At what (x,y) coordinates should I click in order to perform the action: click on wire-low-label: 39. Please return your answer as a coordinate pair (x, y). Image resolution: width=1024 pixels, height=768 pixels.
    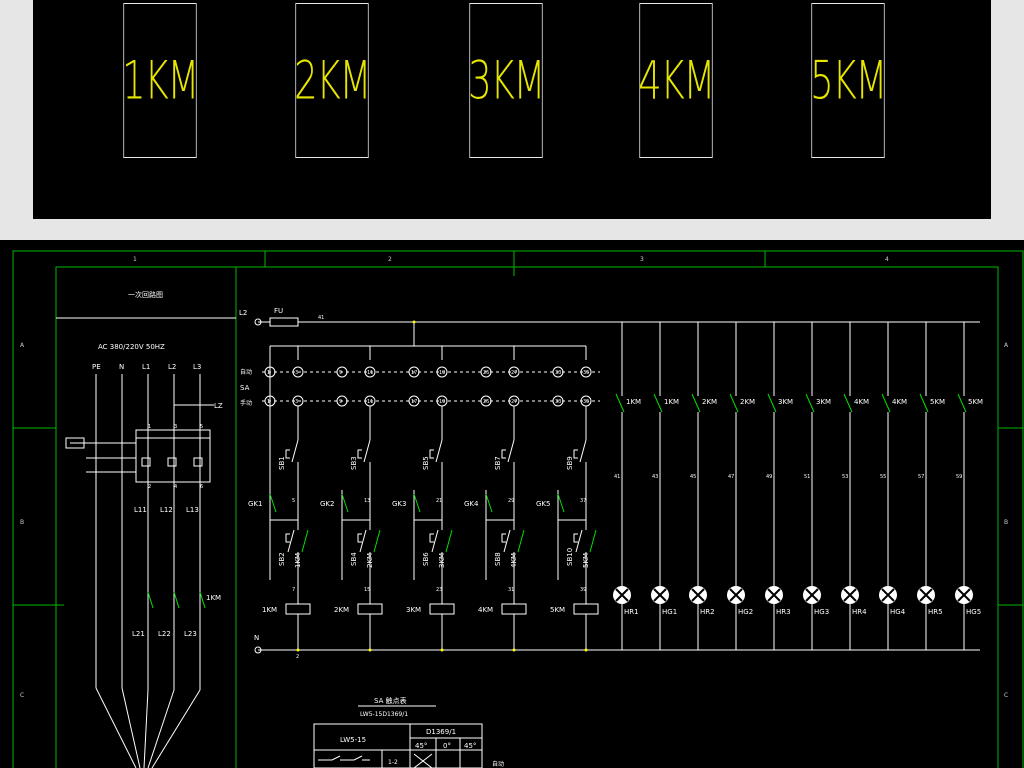
    Looking at the image, I should click on (583, 590).